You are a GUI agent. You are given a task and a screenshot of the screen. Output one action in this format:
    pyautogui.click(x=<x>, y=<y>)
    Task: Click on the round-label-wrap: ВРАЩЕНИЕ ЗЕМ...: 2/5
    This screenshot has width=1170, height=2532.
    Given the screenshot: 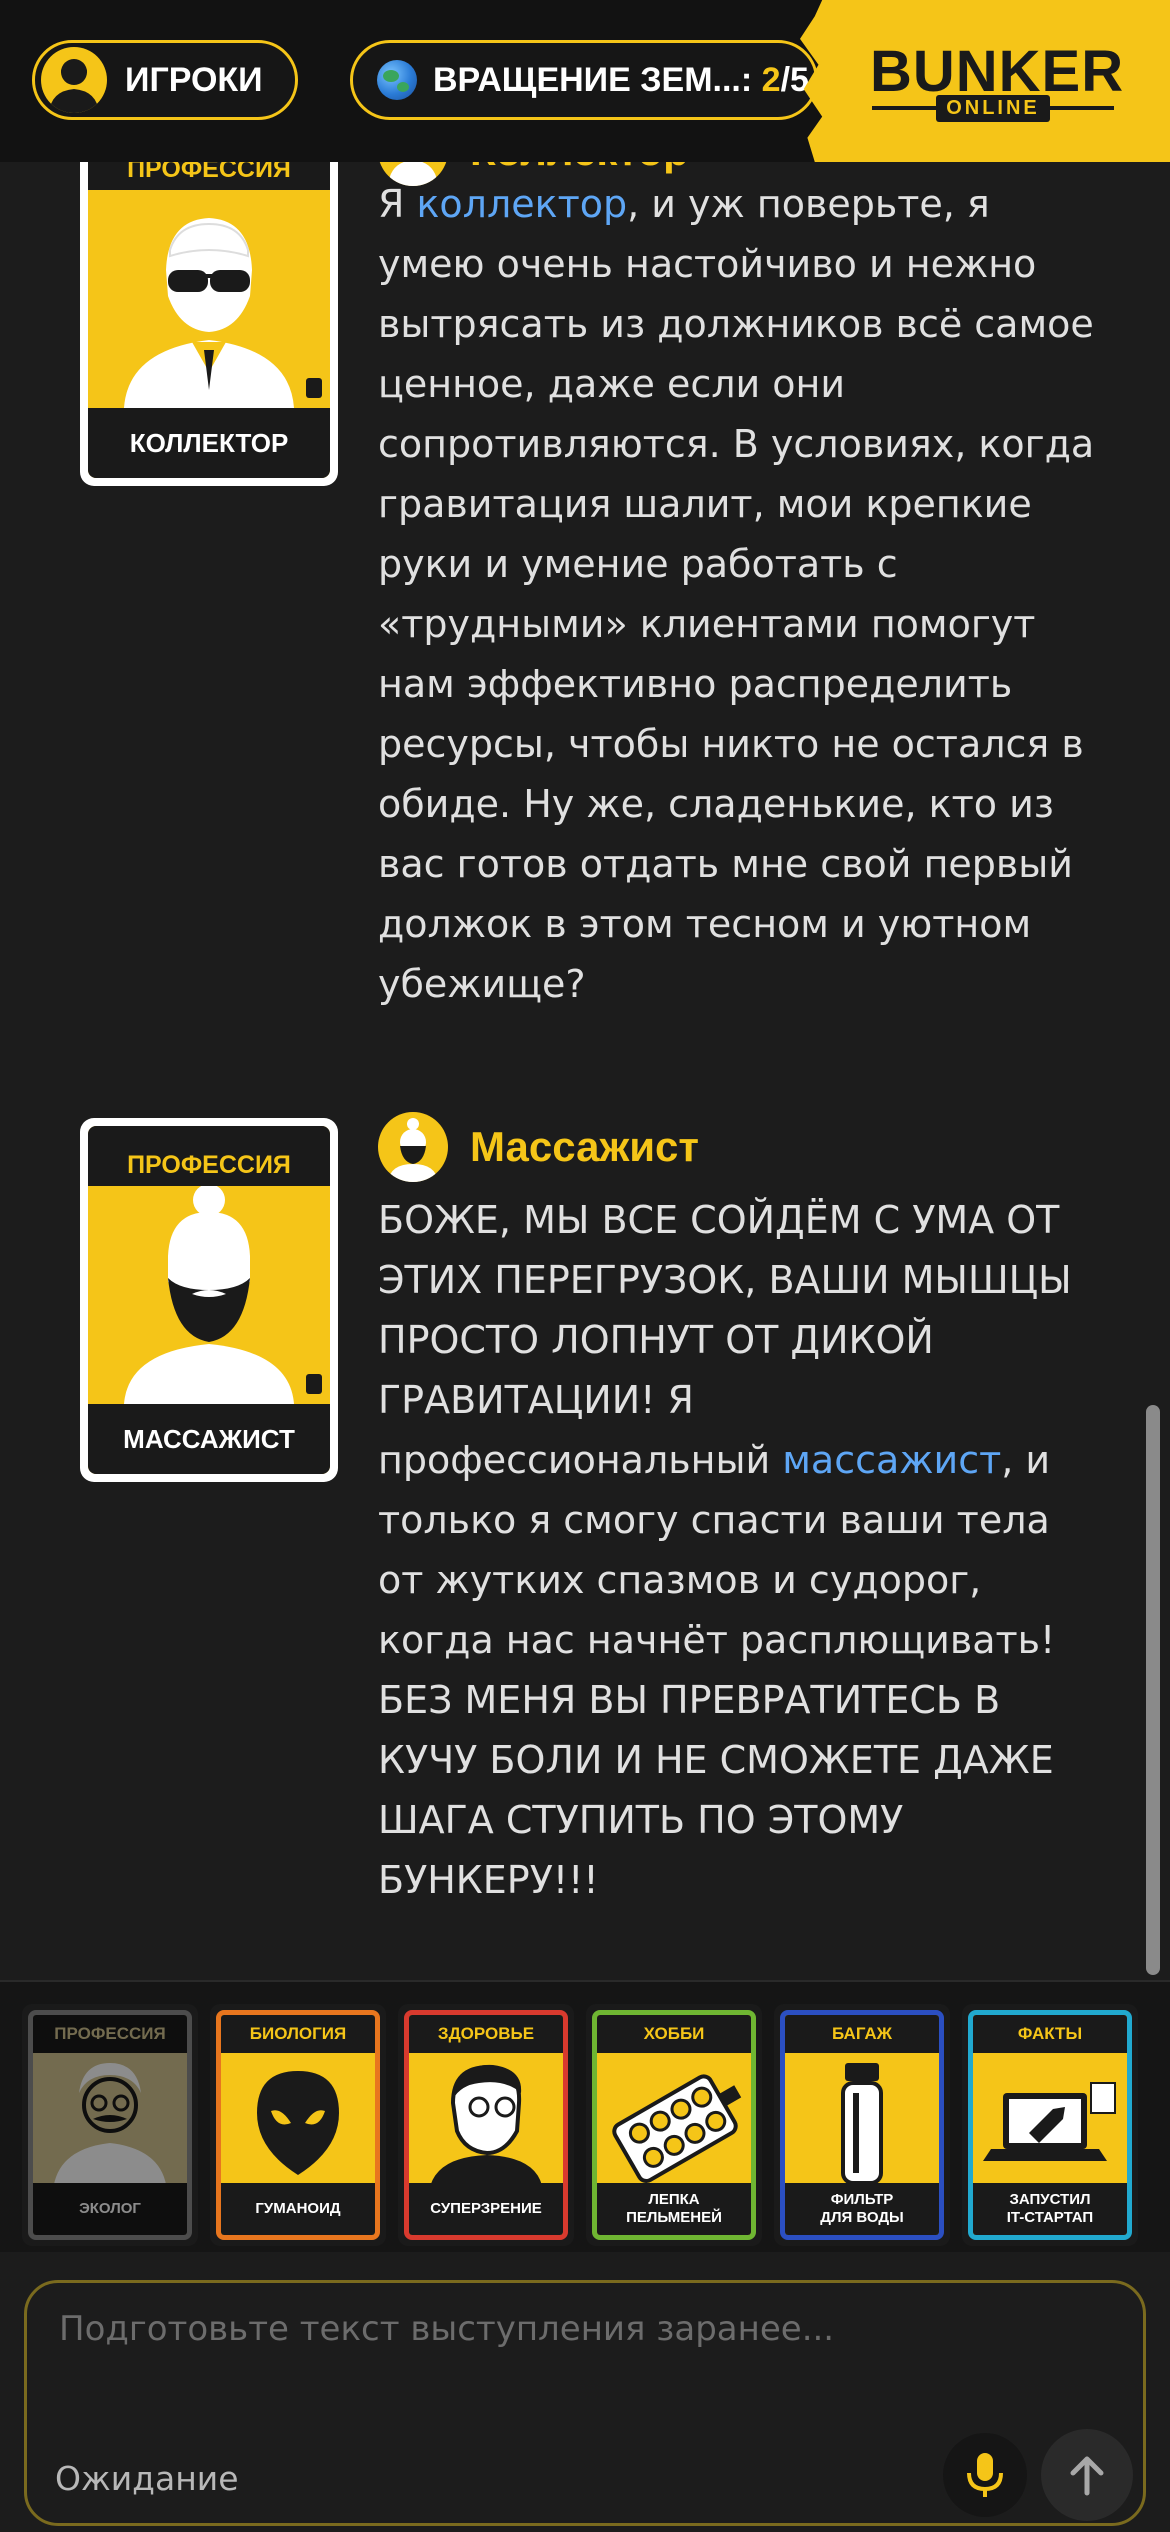 What is the action you would take?
    pyautogui.click(x=621, y=80)
    